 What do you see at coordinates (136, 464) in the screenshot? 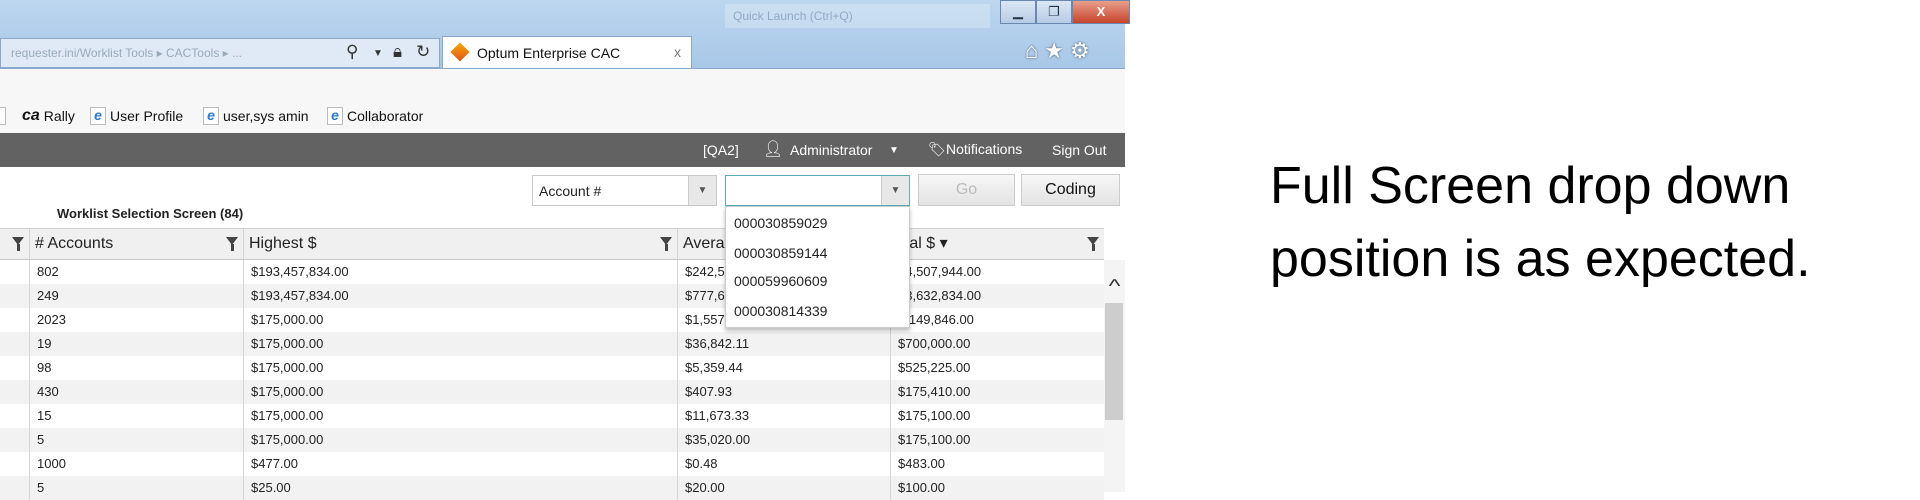
I see `table-cell: 1000` at bounding box center [136, 464].